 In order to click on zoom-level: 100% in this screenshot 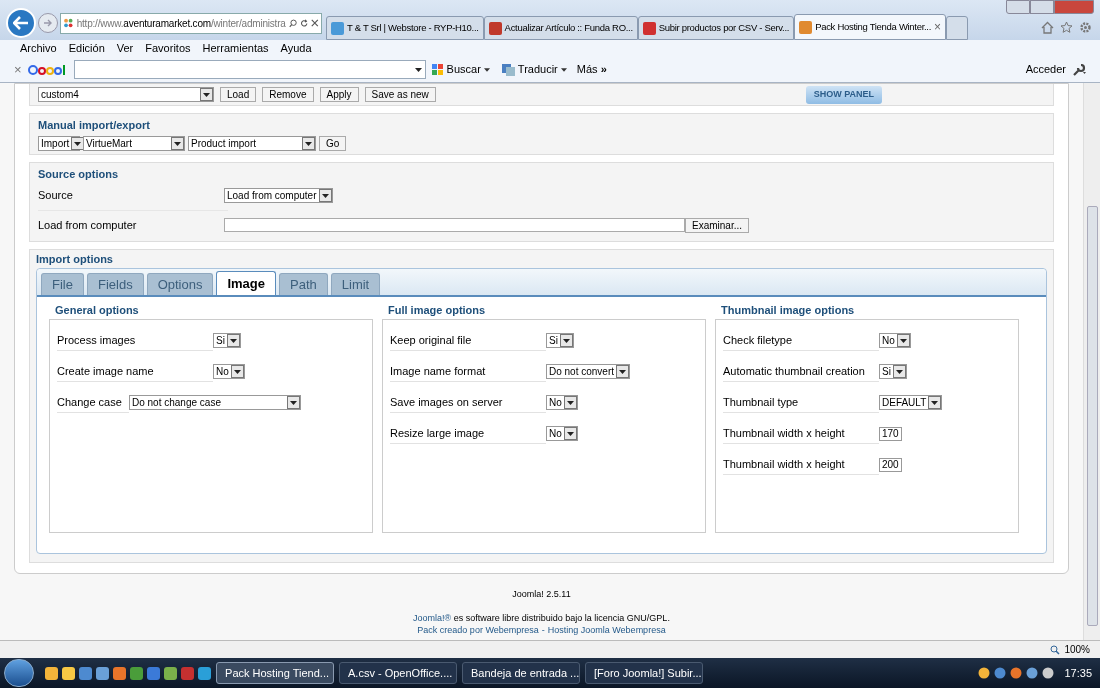, I will do `click(1077, 649)`.